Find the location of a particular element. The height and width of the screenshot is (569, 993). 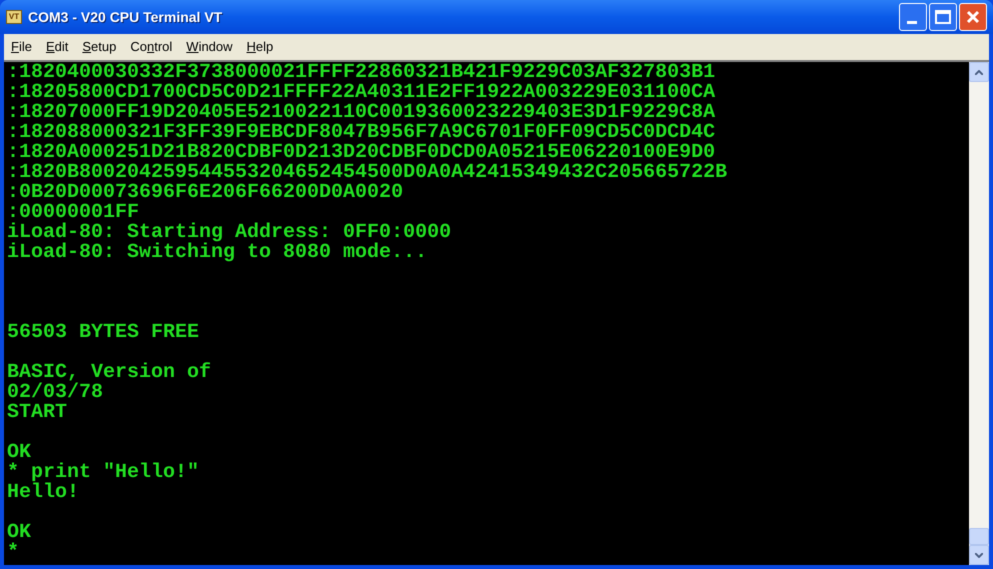

menu-item: Help is located at coordinates (260, 47).